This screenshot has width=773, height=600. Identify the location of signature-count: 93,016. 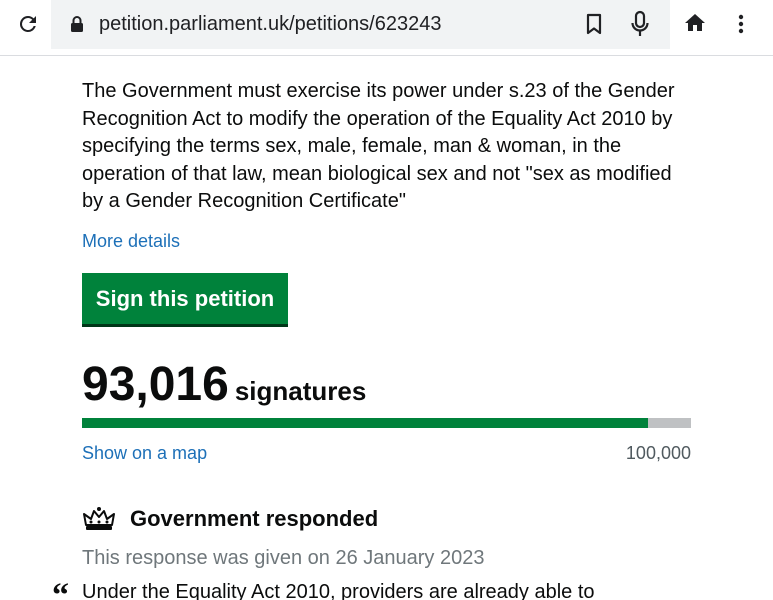
(155, 384).